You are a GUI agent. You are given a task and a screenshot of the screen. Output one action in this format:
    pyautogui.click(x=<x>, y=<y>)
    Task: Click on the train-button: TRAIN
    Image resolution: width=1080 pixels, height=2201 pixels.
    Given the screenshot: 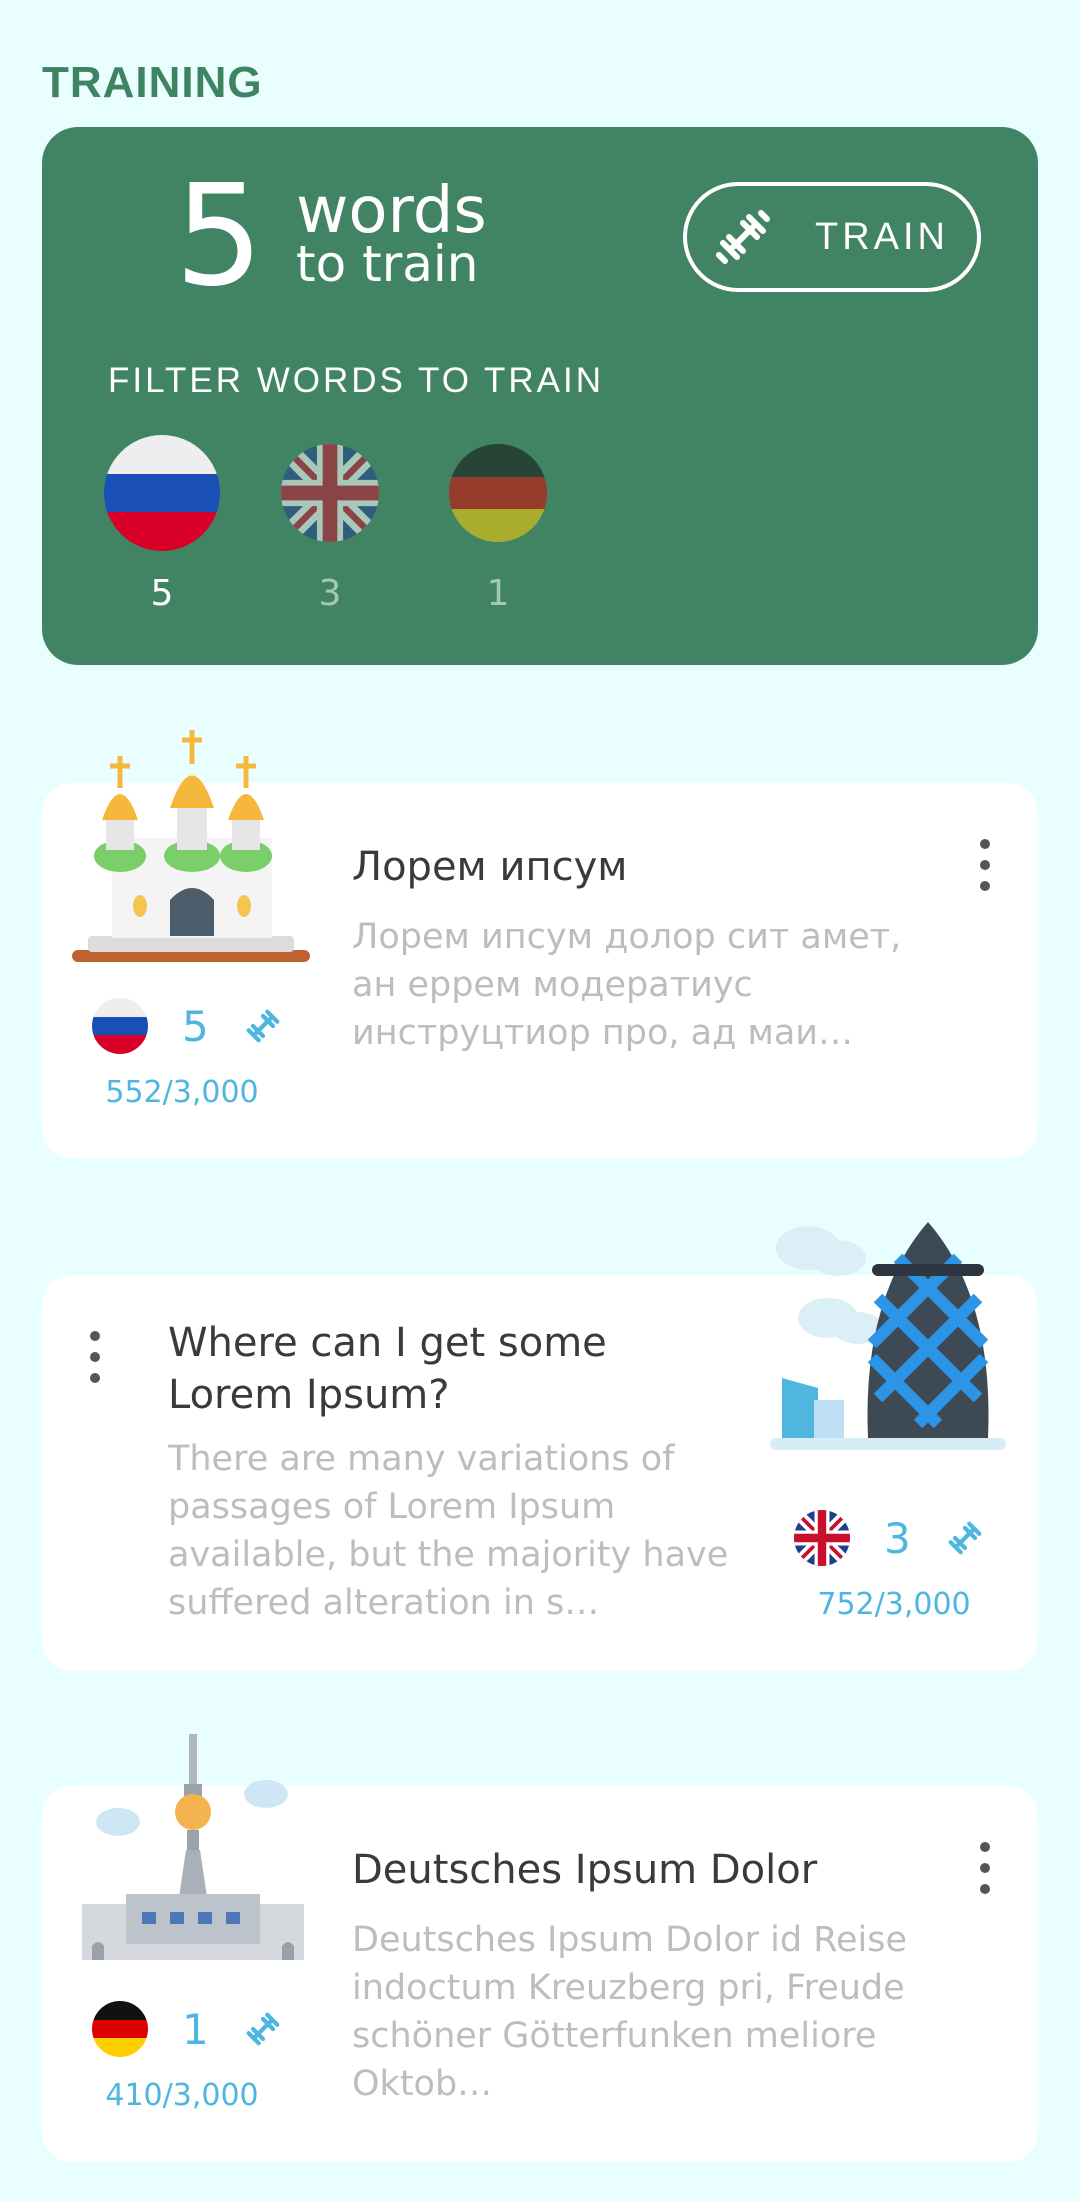 What is the action you would take?
    pyautogui.click(x=832, y=237)
    